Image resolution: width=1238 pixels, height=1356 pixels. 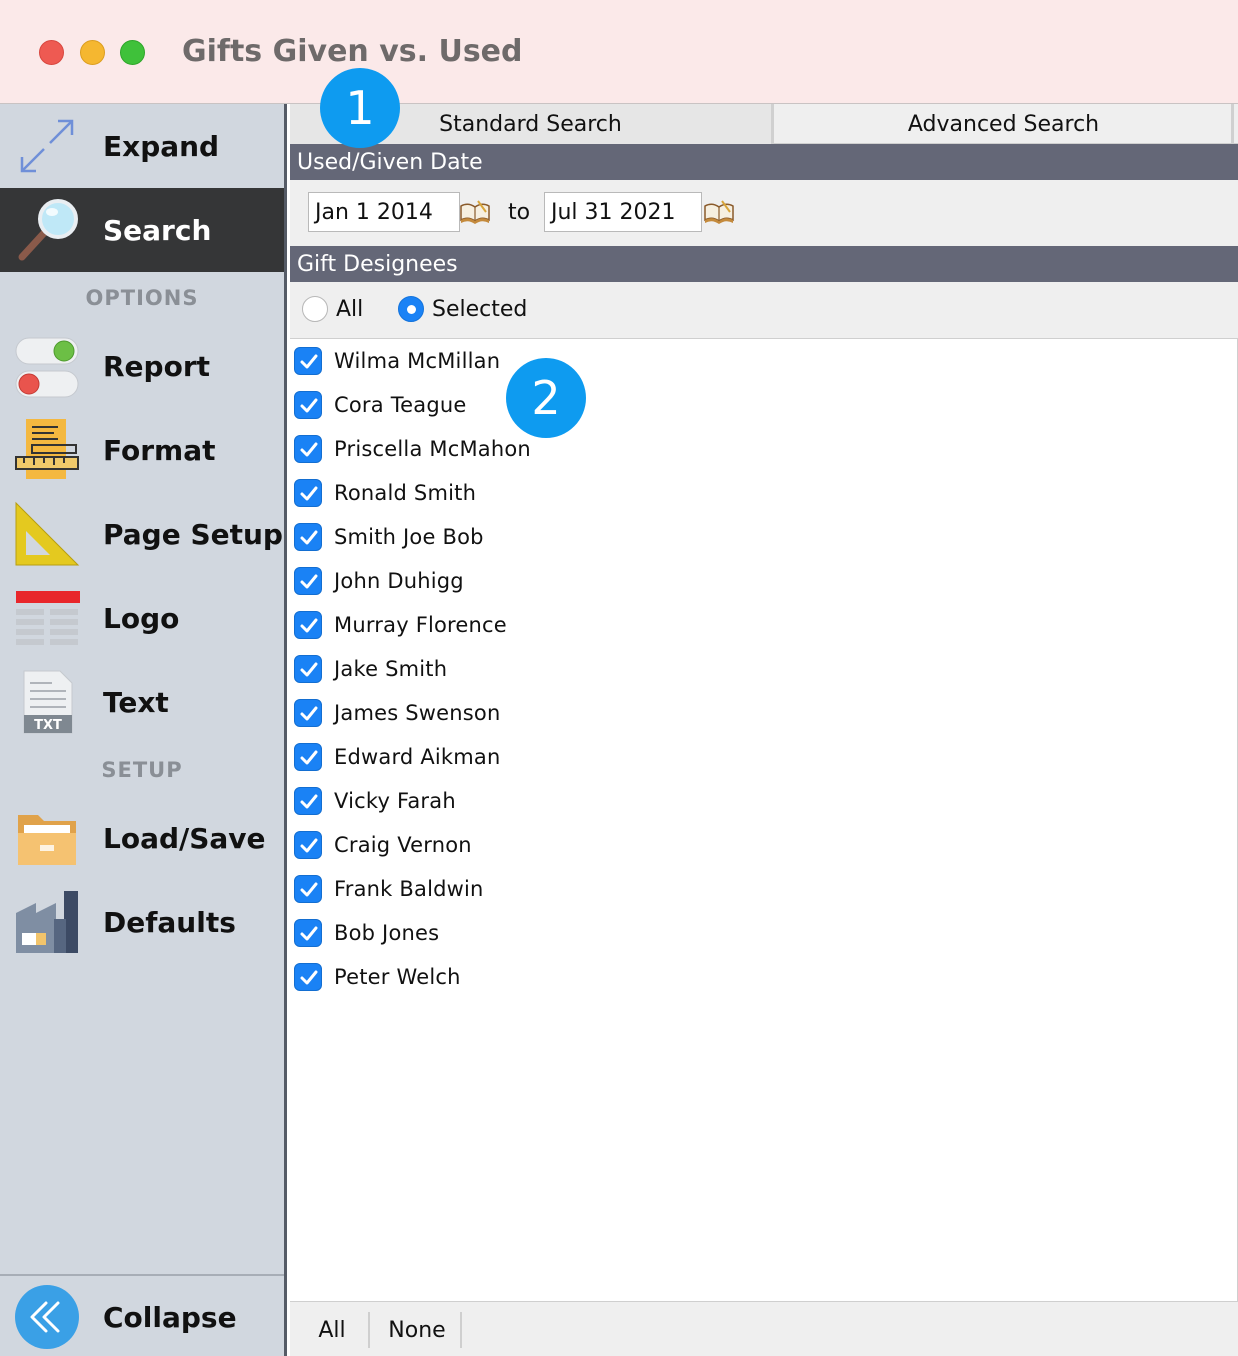 I want to click on list-item: Murray Florence, so click(x=760, y=625).